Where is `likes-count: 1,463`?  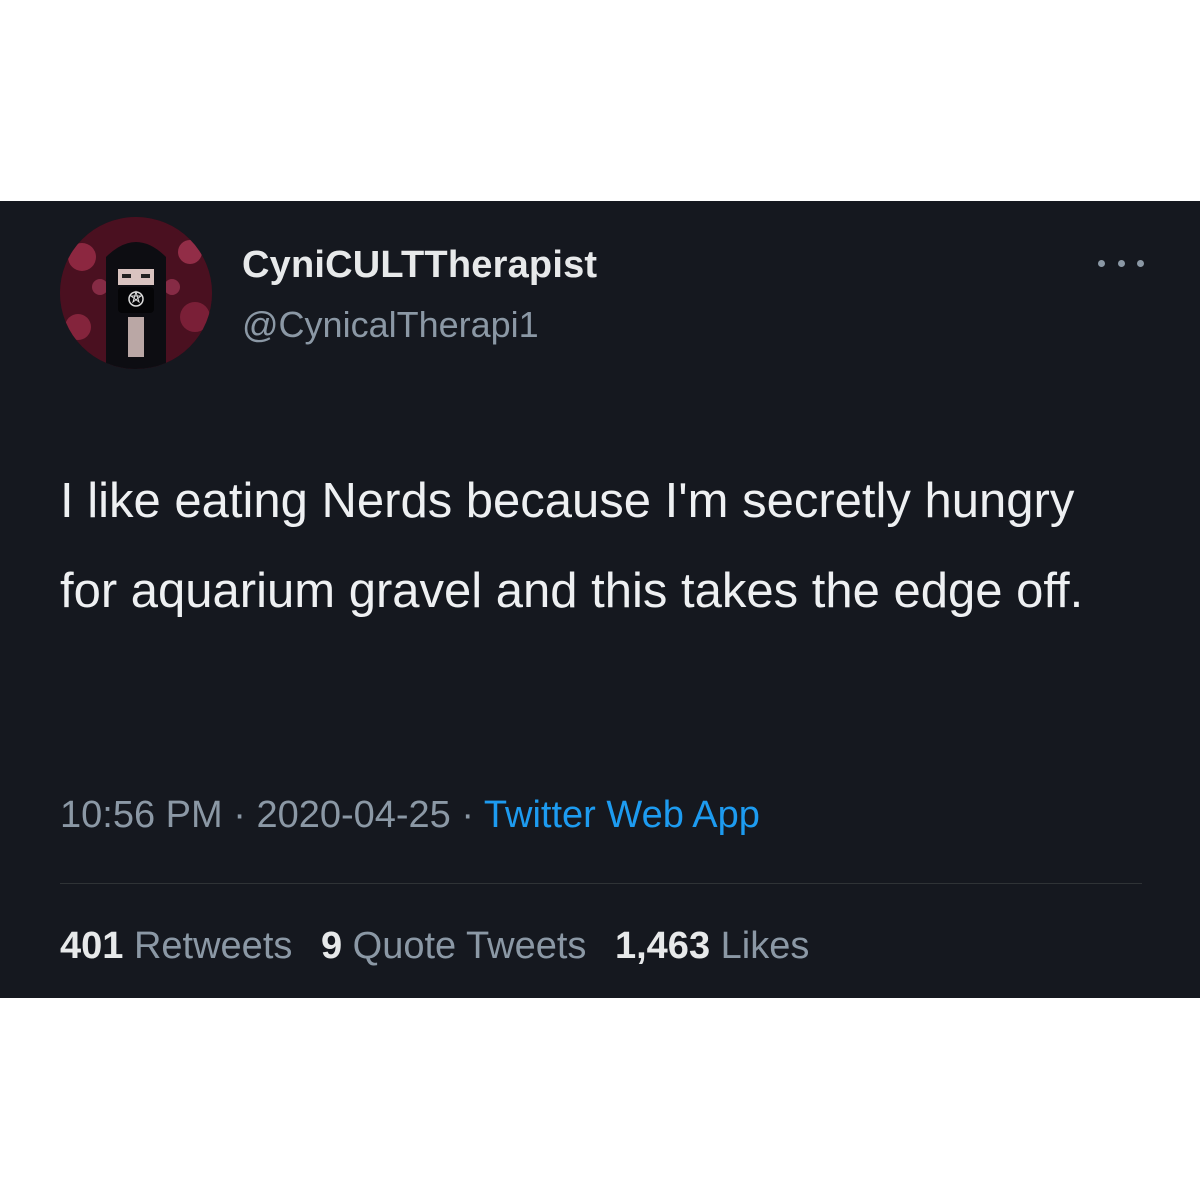
likes-count: 1,463 is located at coordinates (662, 946).